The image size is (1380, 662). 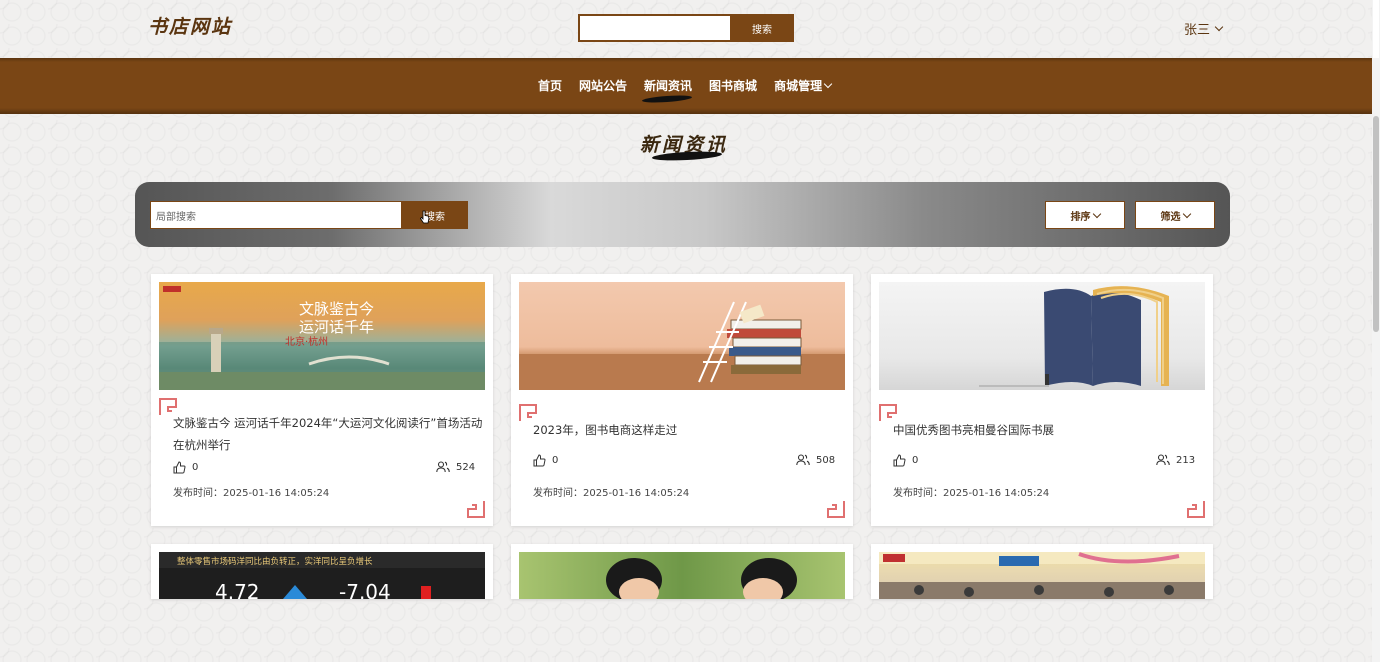 I want to click on news-title: 2023年，图书电商这样走过, so click(x=688, y=430).